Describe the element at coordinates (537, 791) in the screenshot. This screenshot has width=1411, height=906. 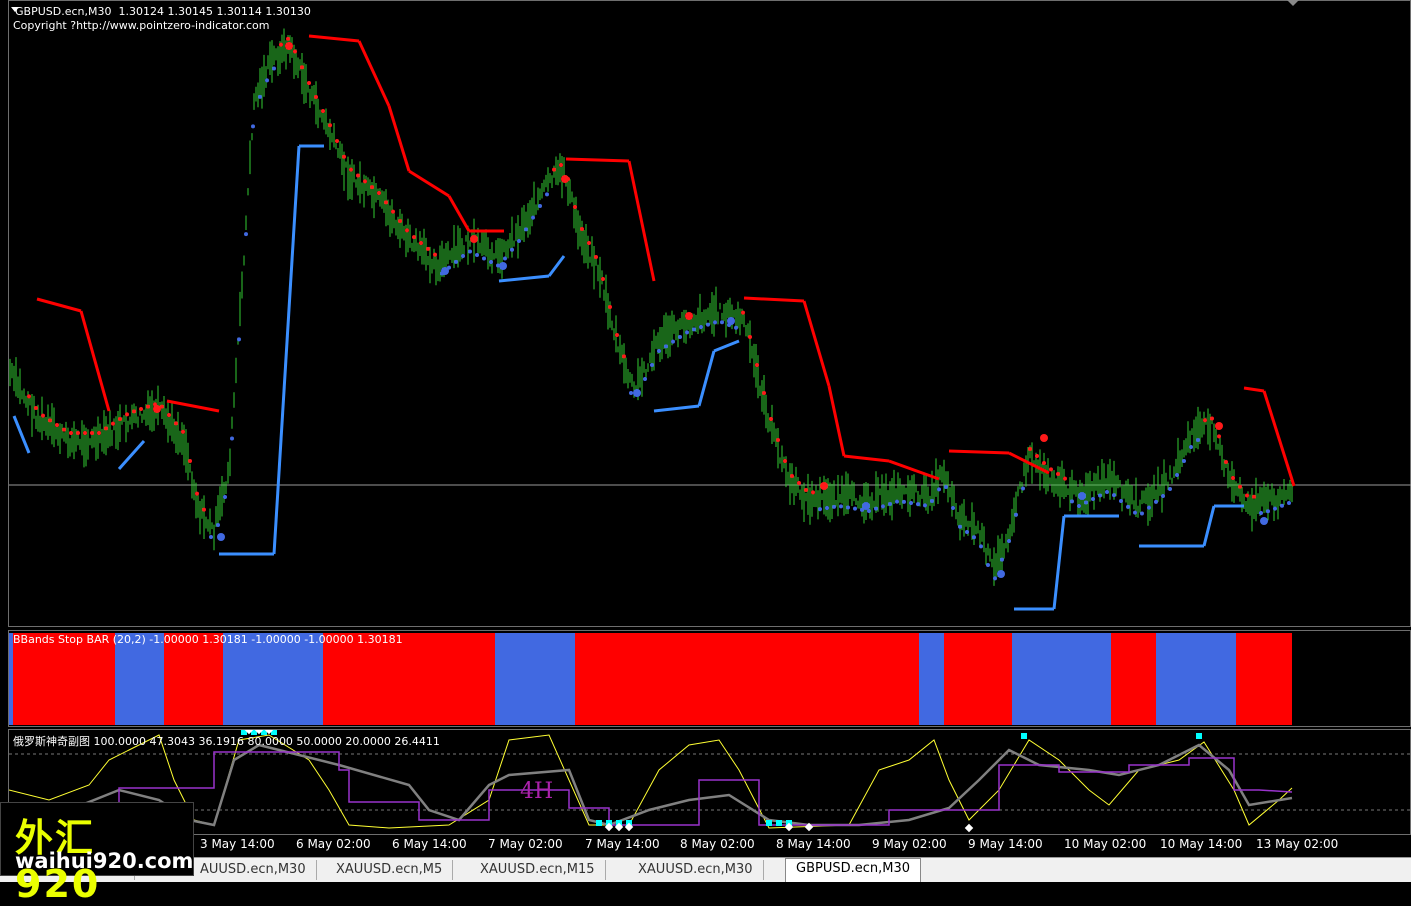
I see `timeframe-mark: 4H` at that location.